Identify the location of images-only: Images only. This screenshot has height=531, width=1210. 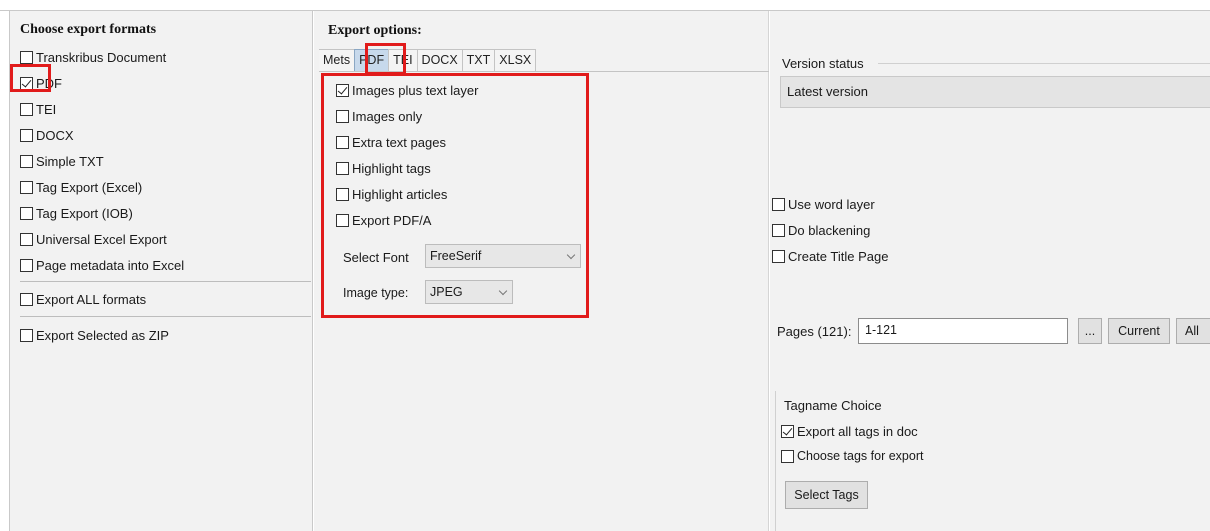
(379, 116).